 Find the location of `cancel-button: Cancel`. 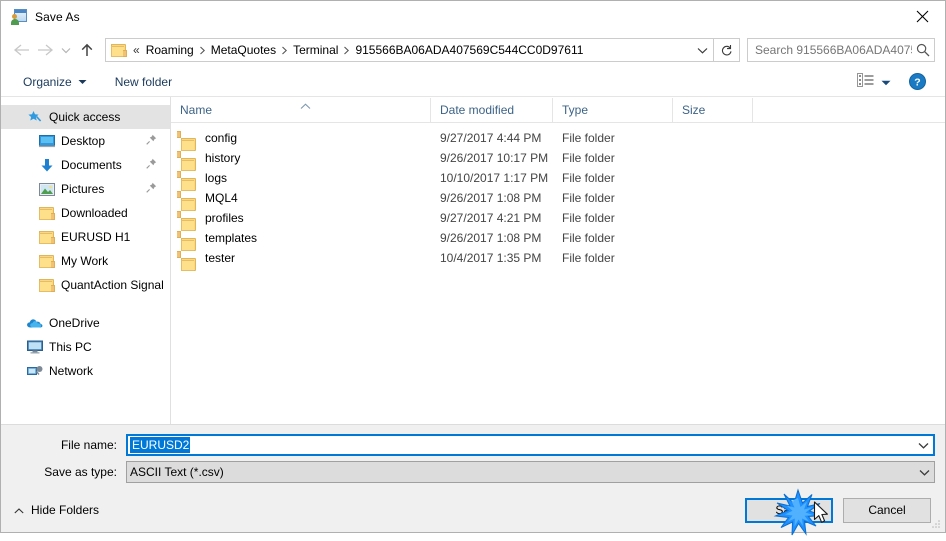

cancel-button: Cancel is located at coordinates (887, 510).